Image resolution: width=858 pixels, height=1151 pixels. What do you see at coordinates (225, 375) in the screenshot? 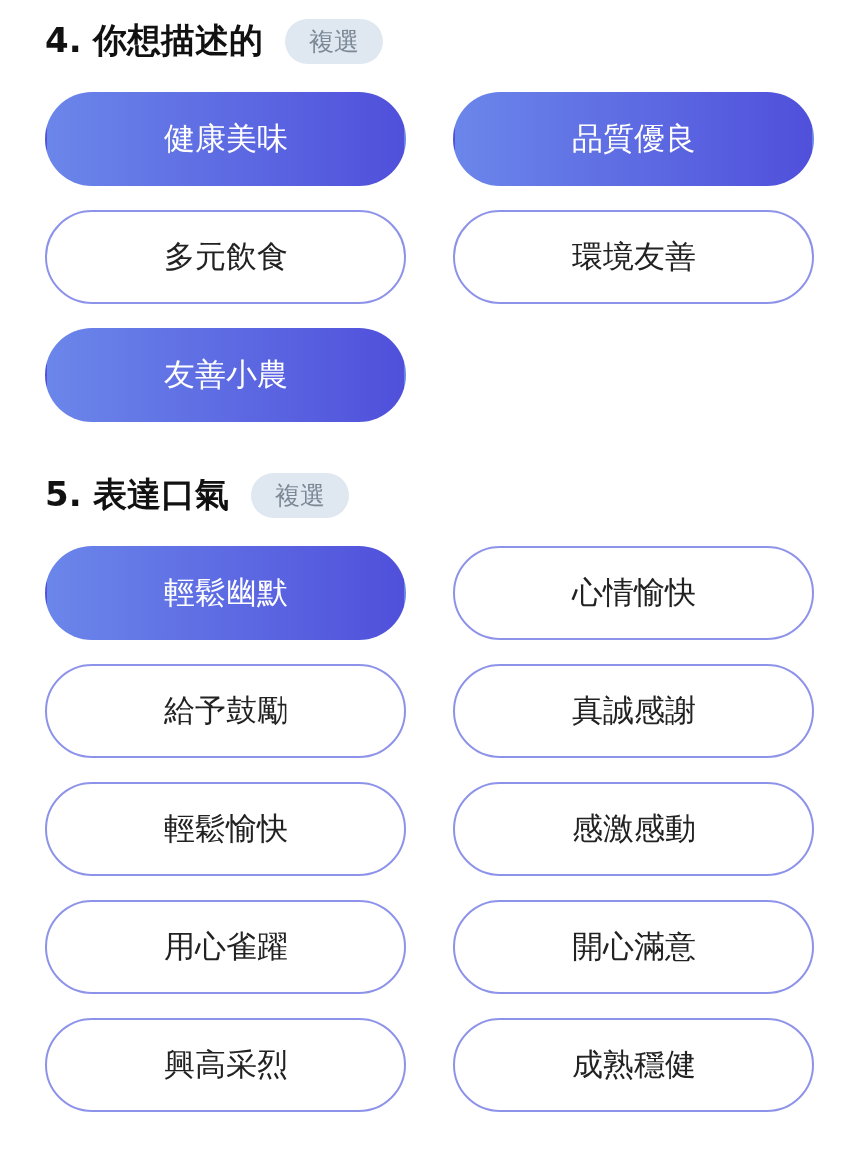
I see `option-button: 友善小農` at bounding box center [225, 375].